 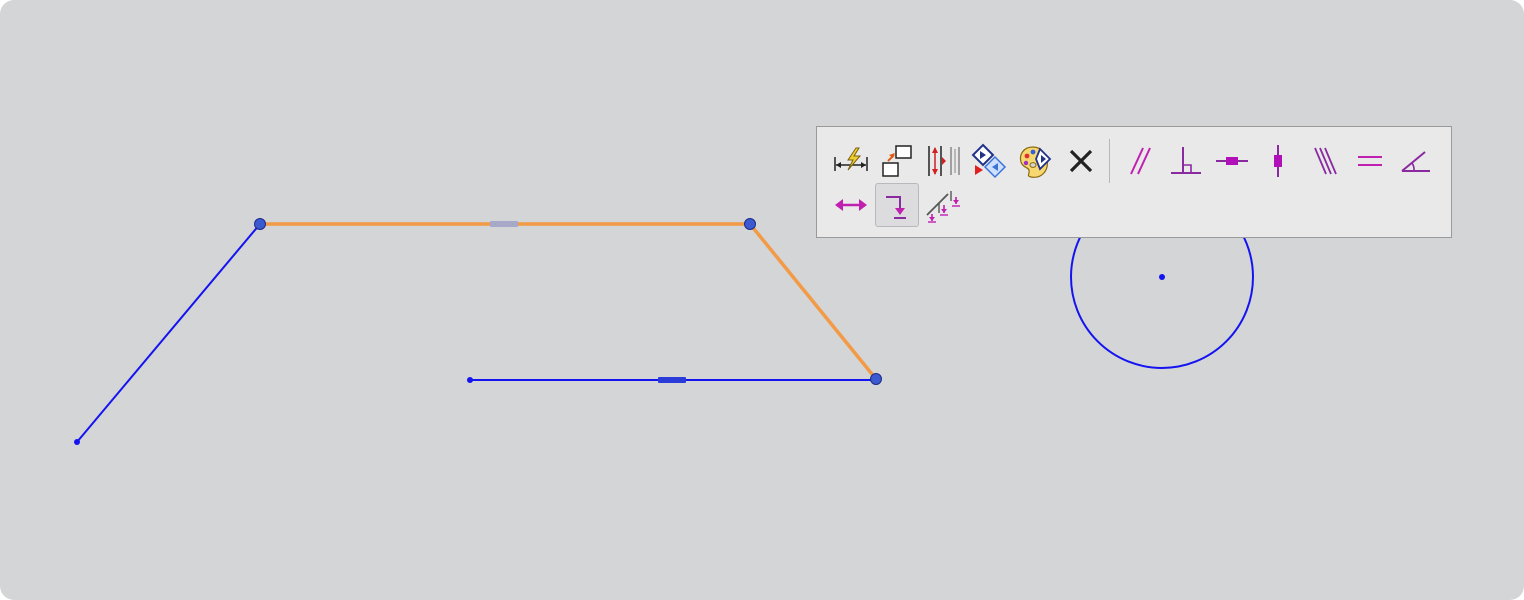 I want to click on vertical-button, so click(x=1278, y=161).